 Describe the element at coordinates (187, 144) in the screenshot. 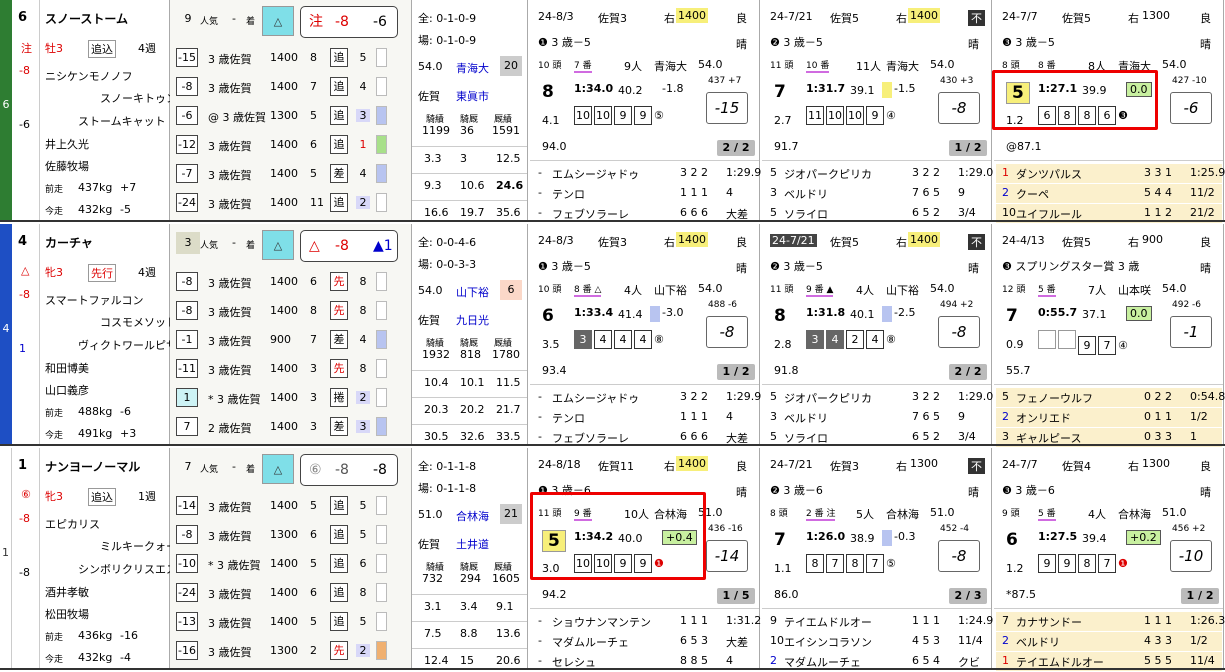

I see `rec-score: -12` at that location.